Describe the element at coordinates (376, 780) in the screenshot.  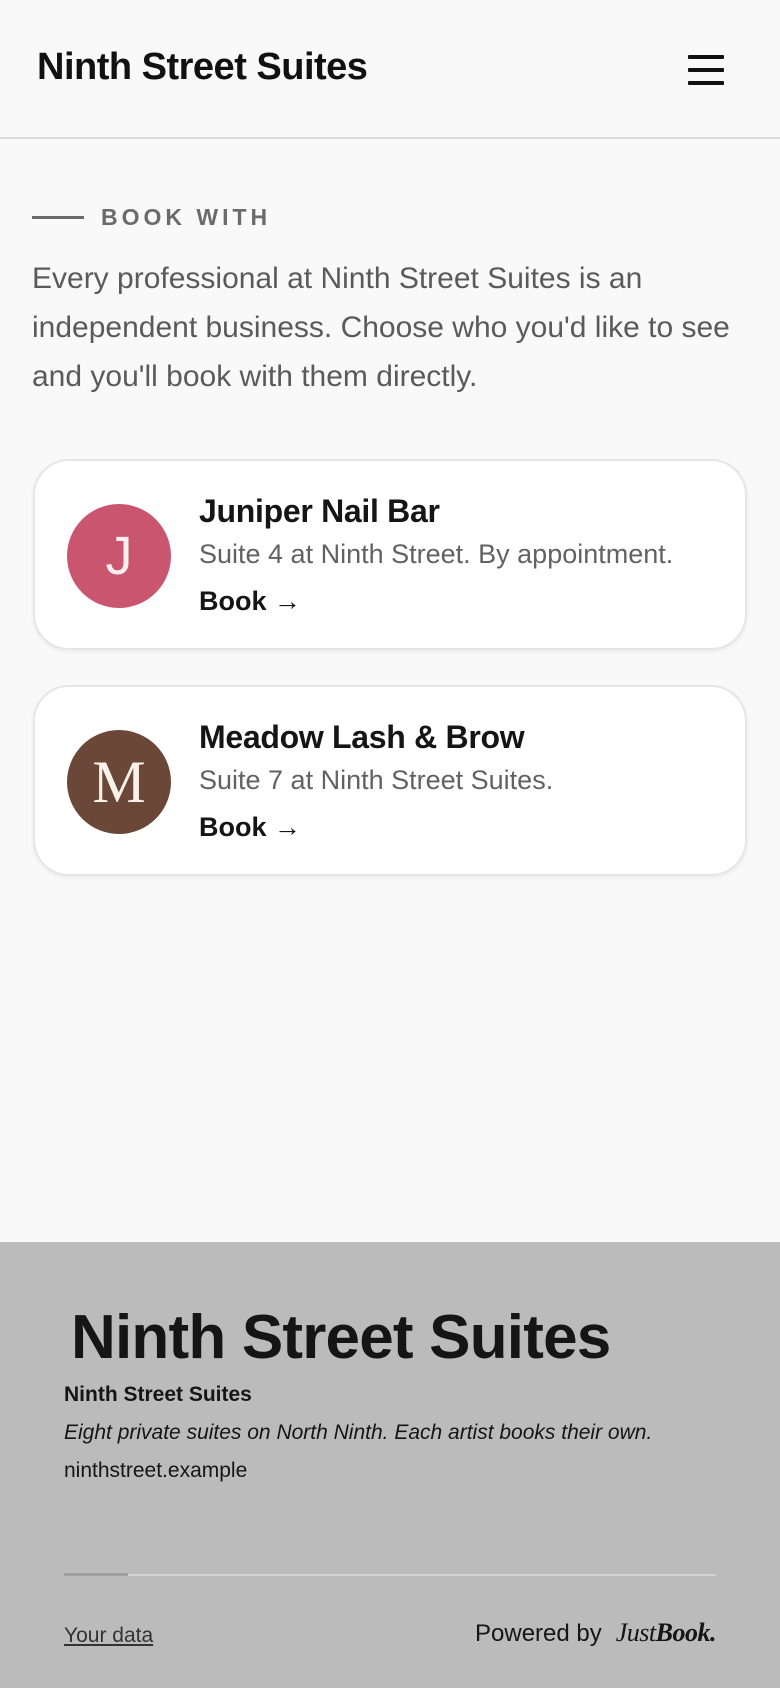
I see `provider-description: Suite 7 at Ninth Street Suites.` at that location.